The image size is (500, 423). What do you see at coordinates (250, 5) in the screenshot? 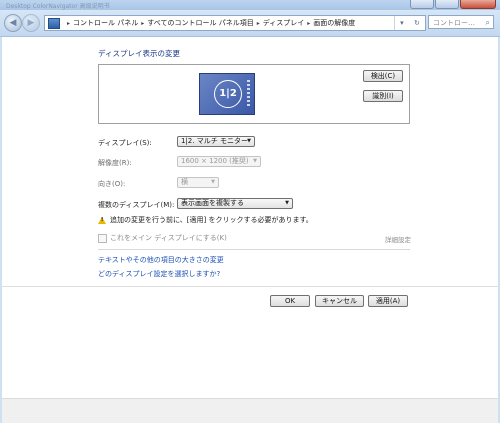
I see `window-titlebar: Desktop ColorNavigator 高级说明书` at bounding box center [250, 5].